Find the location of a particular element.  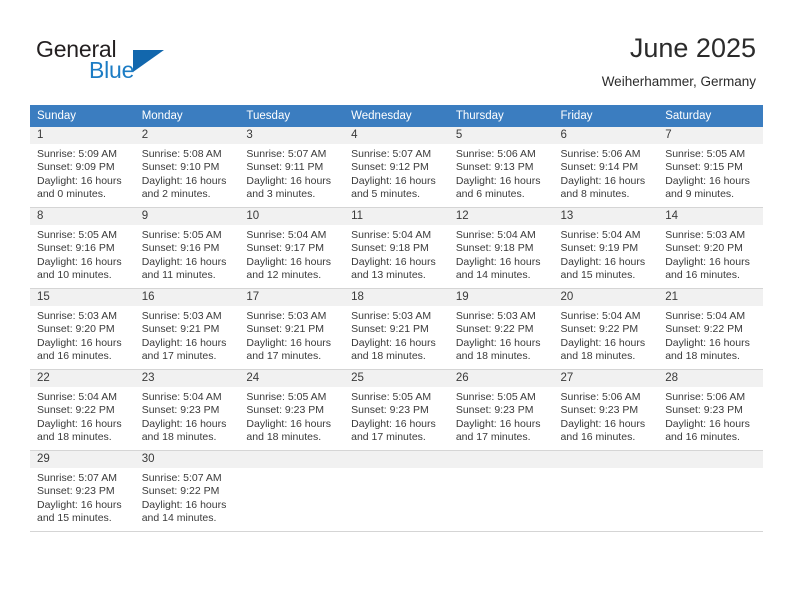

sunset-text: Sunset: 9:22 PM is located at coordinates (704, 329).